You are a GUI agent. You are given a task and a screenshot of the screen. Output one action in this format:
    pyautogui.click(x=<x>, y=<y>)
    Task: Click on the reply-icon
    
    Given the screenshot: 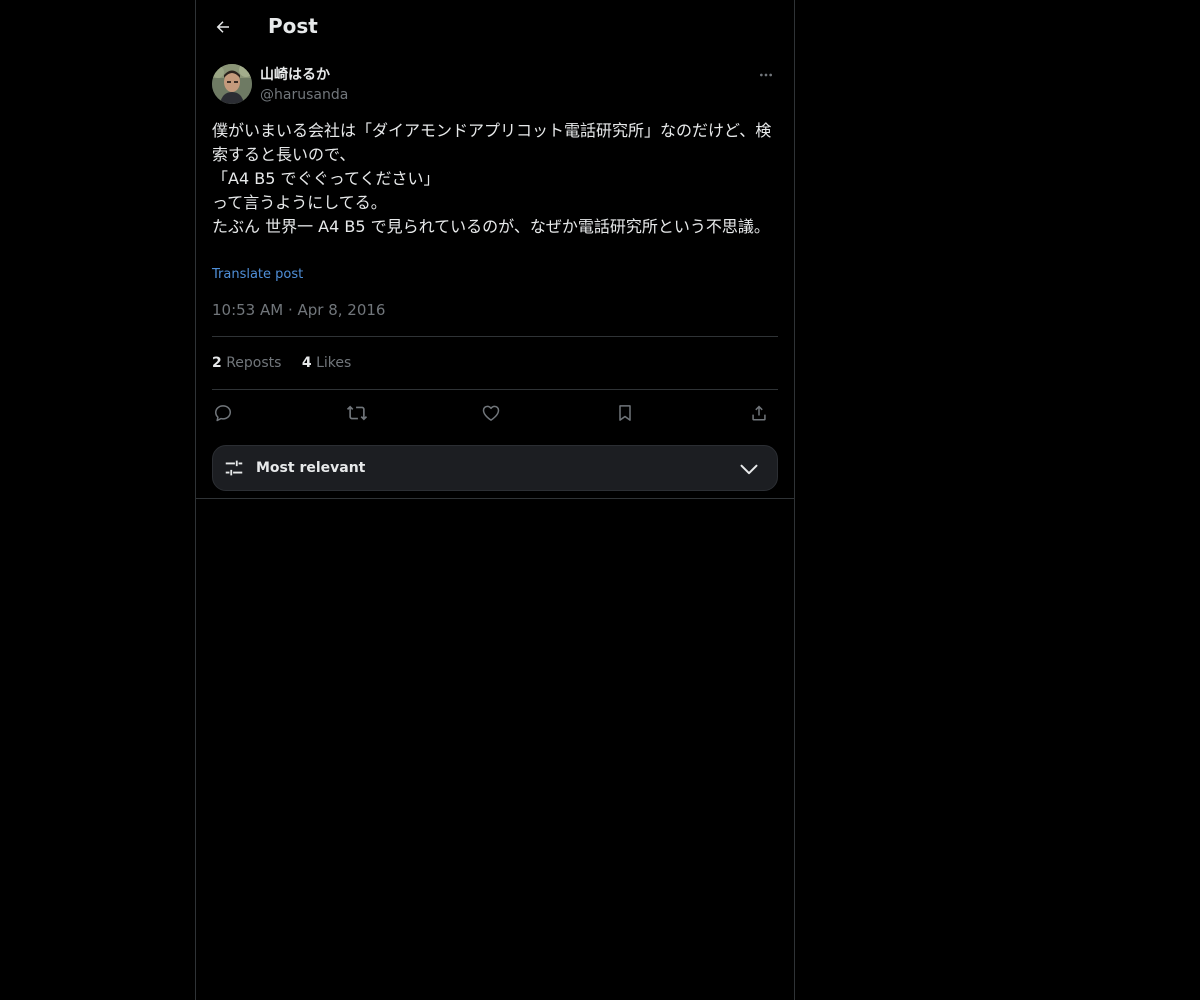 What is the action you would take?
    pyautogui.click(x=223, y=413)
    